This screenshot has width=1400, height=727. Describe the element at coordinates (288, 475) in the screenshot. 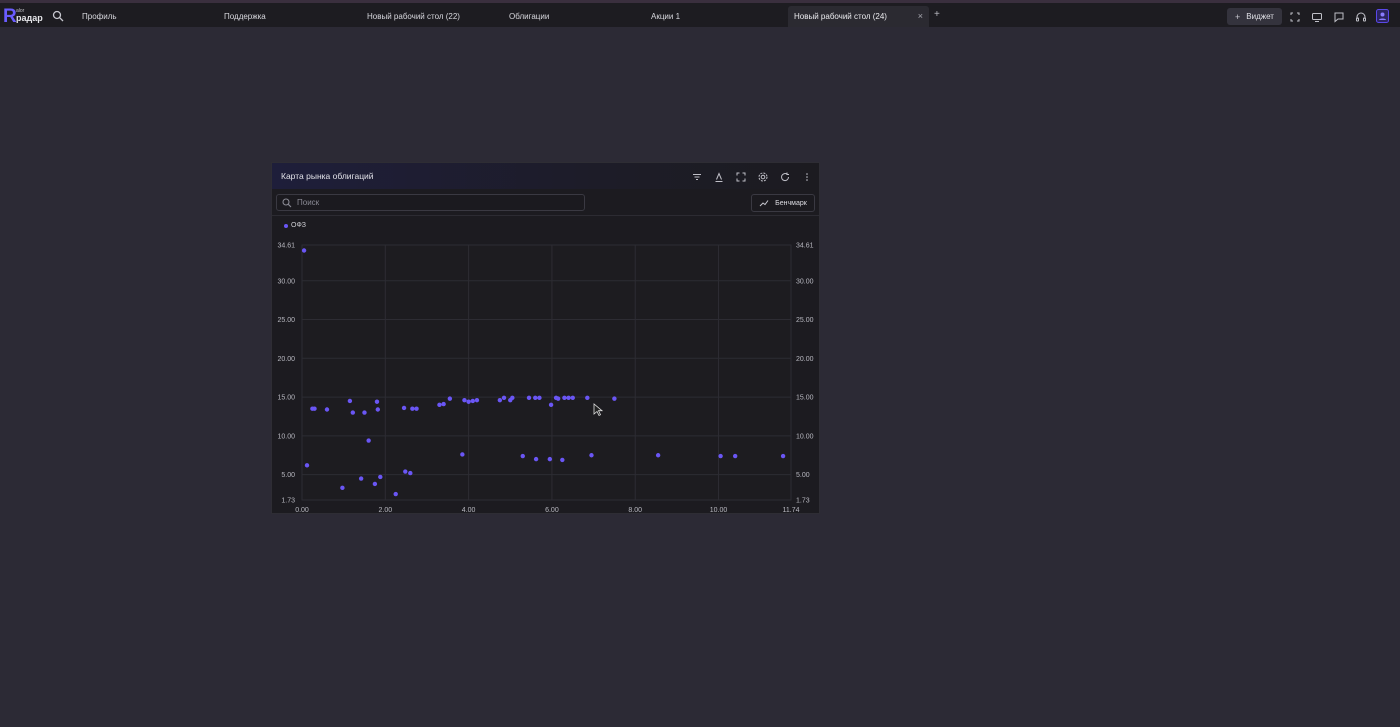

I see `y-tick-label-left: 5.00` at that location.